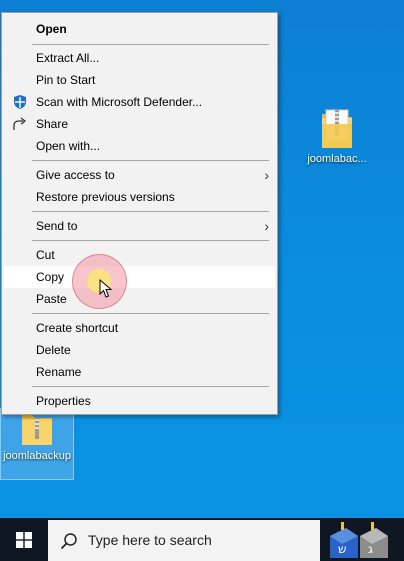 The image size is (404, 561). Describe the element at coordinates (59, 372) in the screenshot. I see `menu-item-label: Rename` at that location.